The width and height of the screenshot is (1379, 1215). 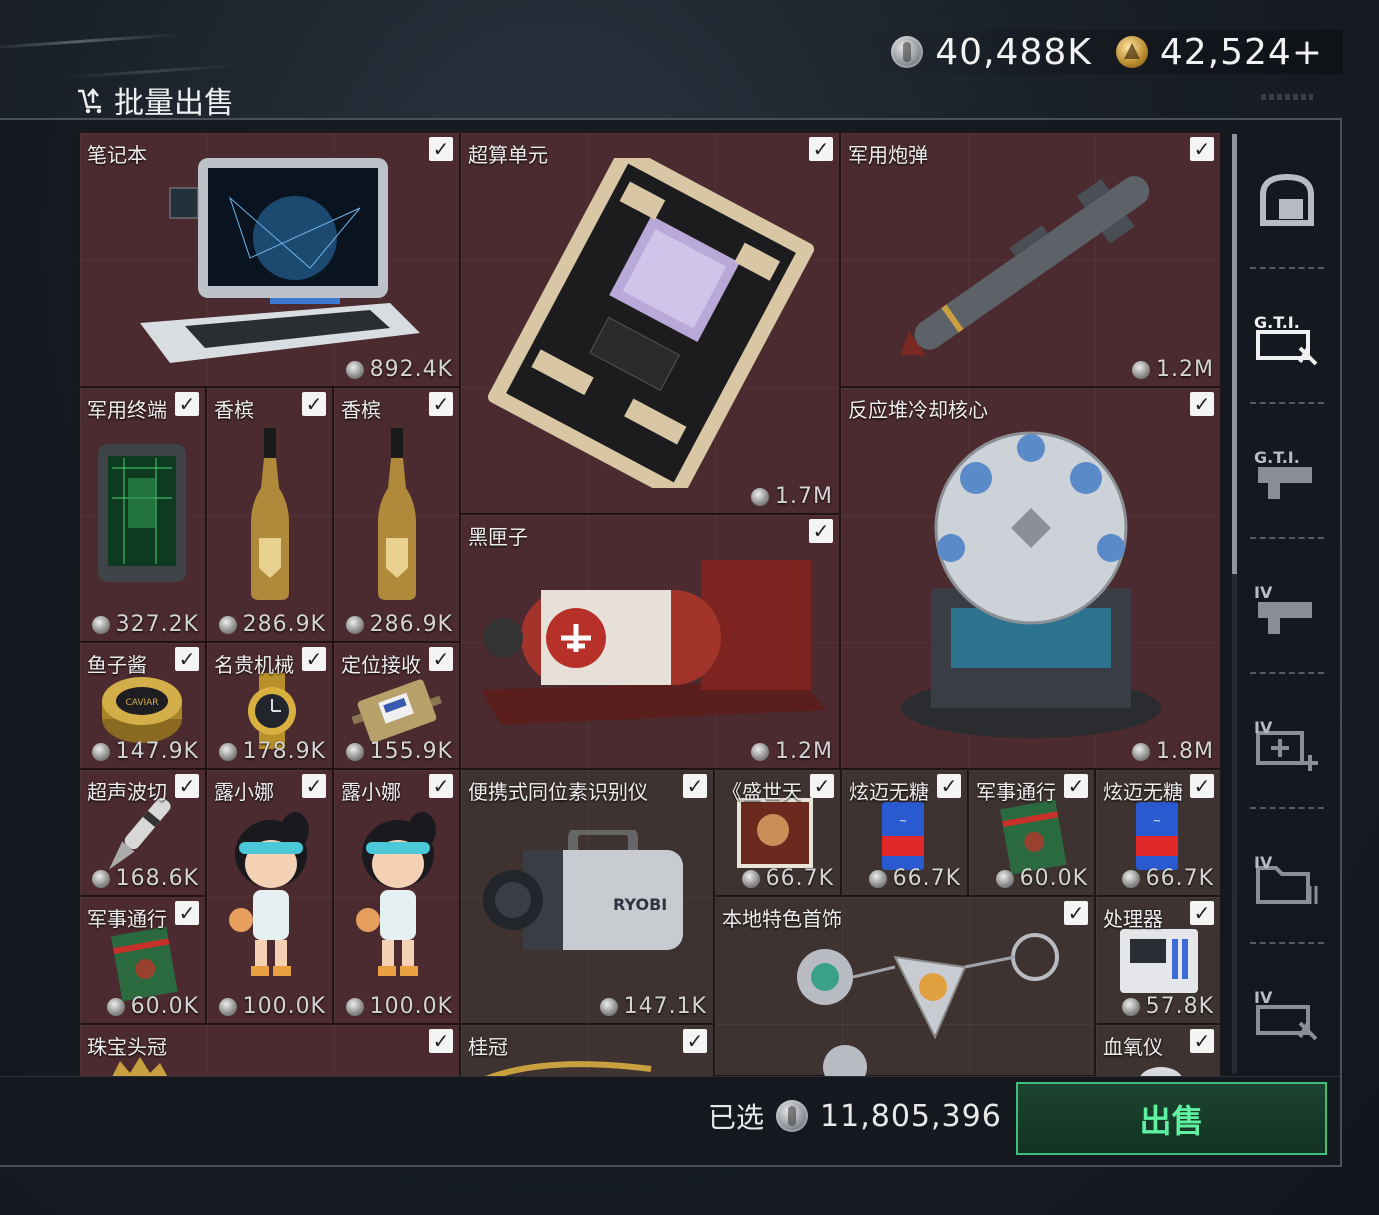 What do you see at coordinates (1030, 578) in the screenshot?
I see `item-tile: 反应堆冷却核心 ✓ 1.8M` at bounding box center [1030, 578].